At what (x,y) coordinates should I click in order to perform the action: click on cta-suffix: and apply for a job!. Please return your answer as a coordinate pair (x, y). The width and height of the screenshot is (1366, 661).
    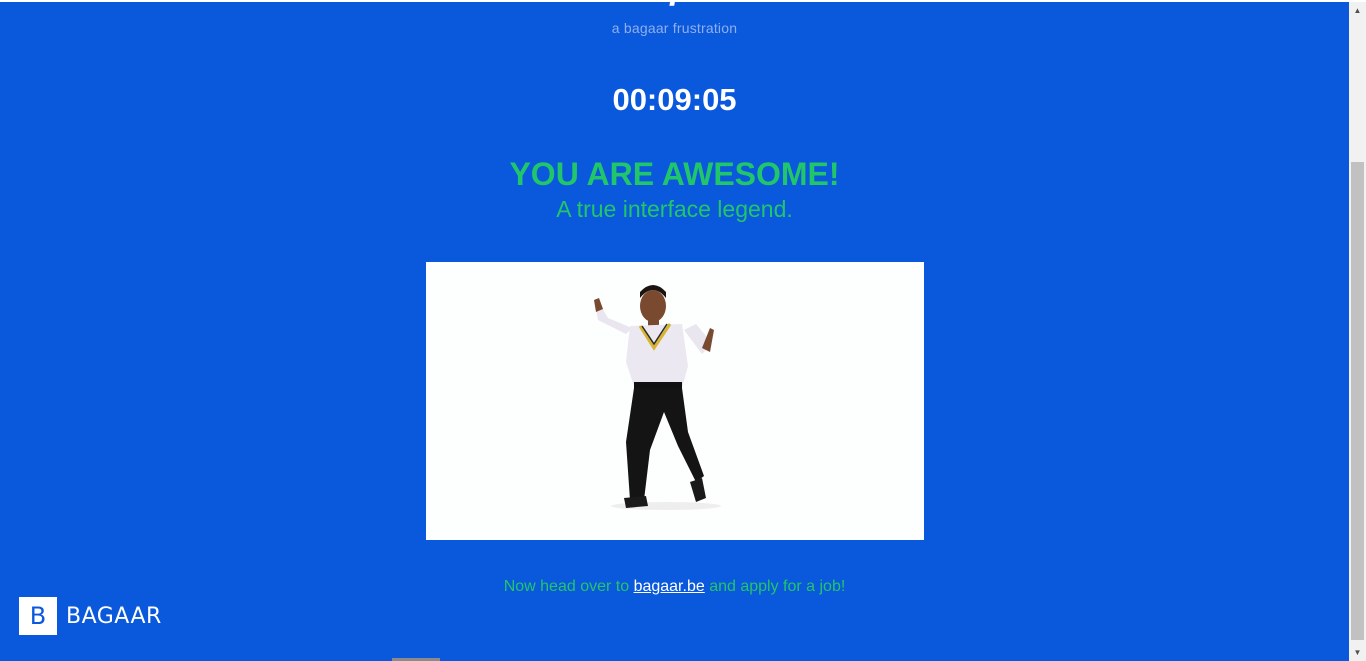
    Looking at the image, I should click on (775, 586).